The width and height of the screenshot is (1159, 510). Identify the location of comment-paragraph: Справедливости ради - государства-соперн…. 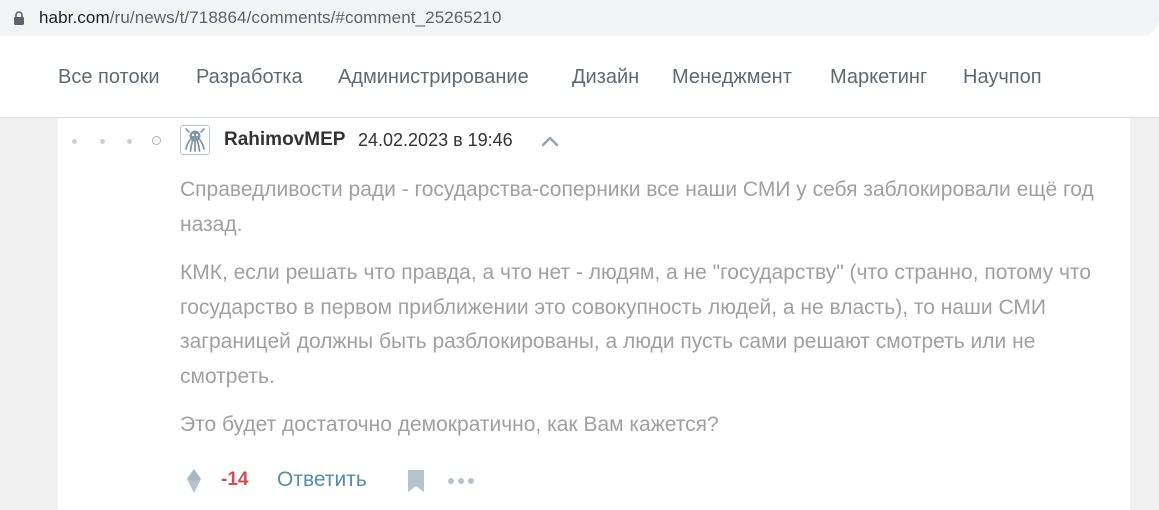
(637, 207).